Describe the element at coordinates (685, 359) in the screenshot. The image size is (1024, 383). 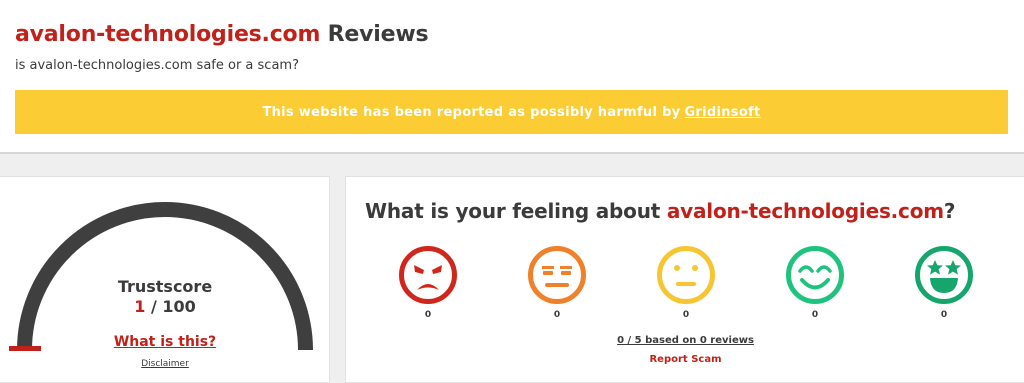
I see `report-scam-button: Report Scam` at that location.